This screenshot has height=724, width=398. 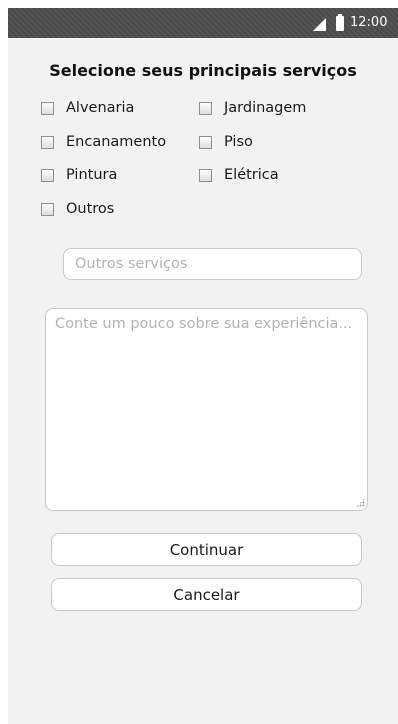 What do you see at coordinates (203, 70) in the screenshot?
I see `page-title: Selecione seus principais serviços` at bounding box center [203, 70].